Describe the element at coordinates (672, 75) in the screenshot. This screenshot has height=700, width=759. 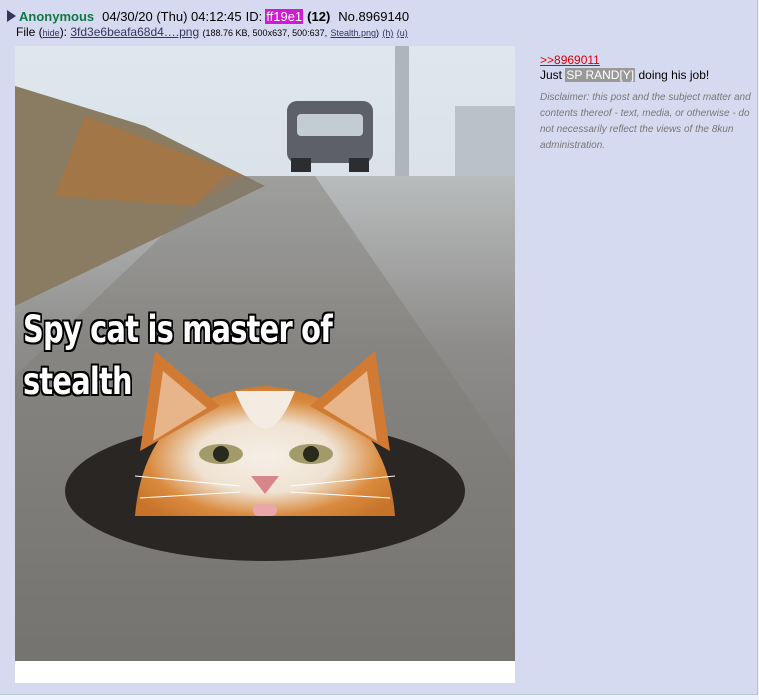
I see `body-text-after: doing his job!` at that location.